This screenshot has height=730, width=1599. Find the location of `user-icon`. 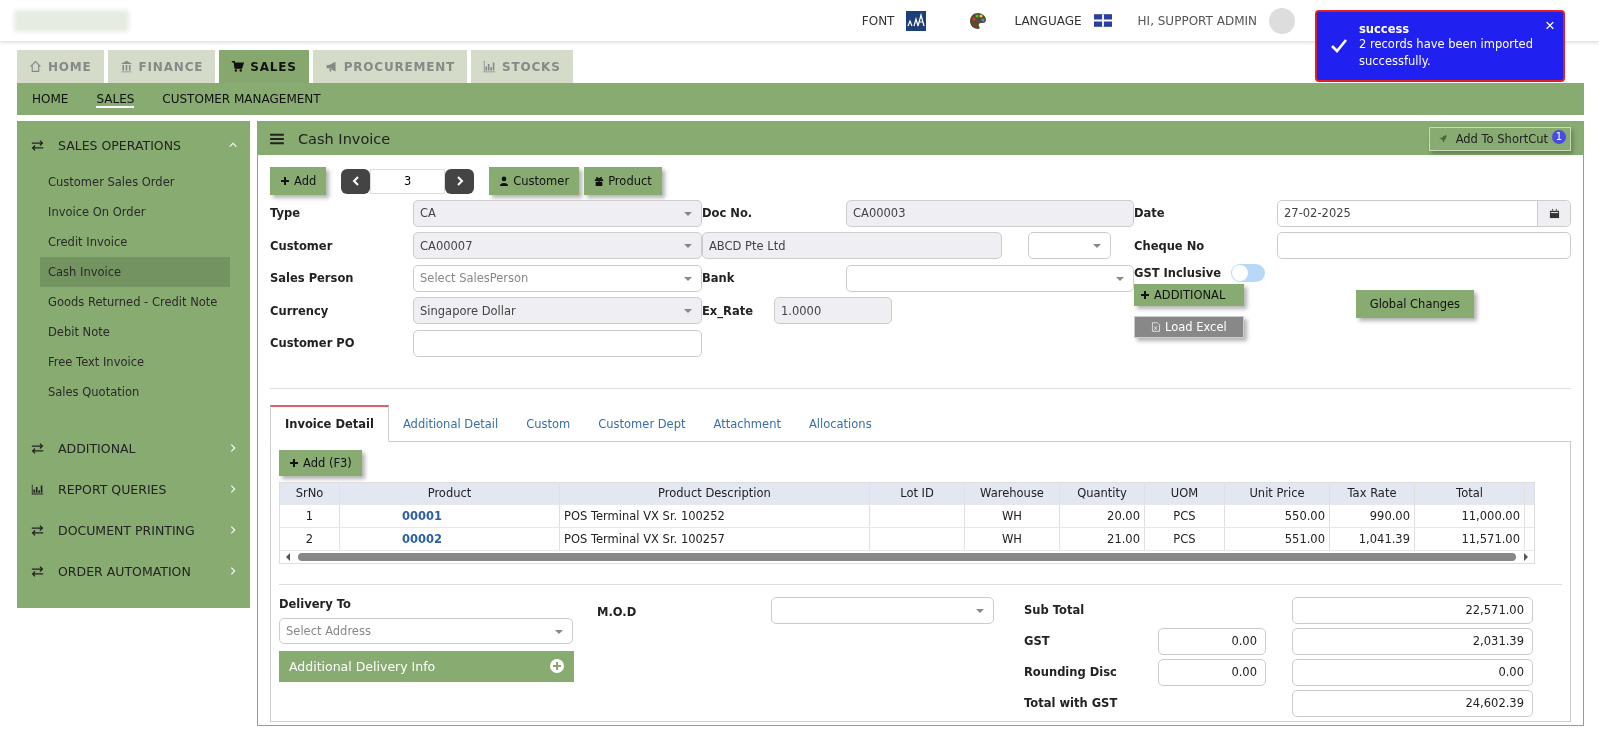

user-icon is located at coordinates (504, 181).